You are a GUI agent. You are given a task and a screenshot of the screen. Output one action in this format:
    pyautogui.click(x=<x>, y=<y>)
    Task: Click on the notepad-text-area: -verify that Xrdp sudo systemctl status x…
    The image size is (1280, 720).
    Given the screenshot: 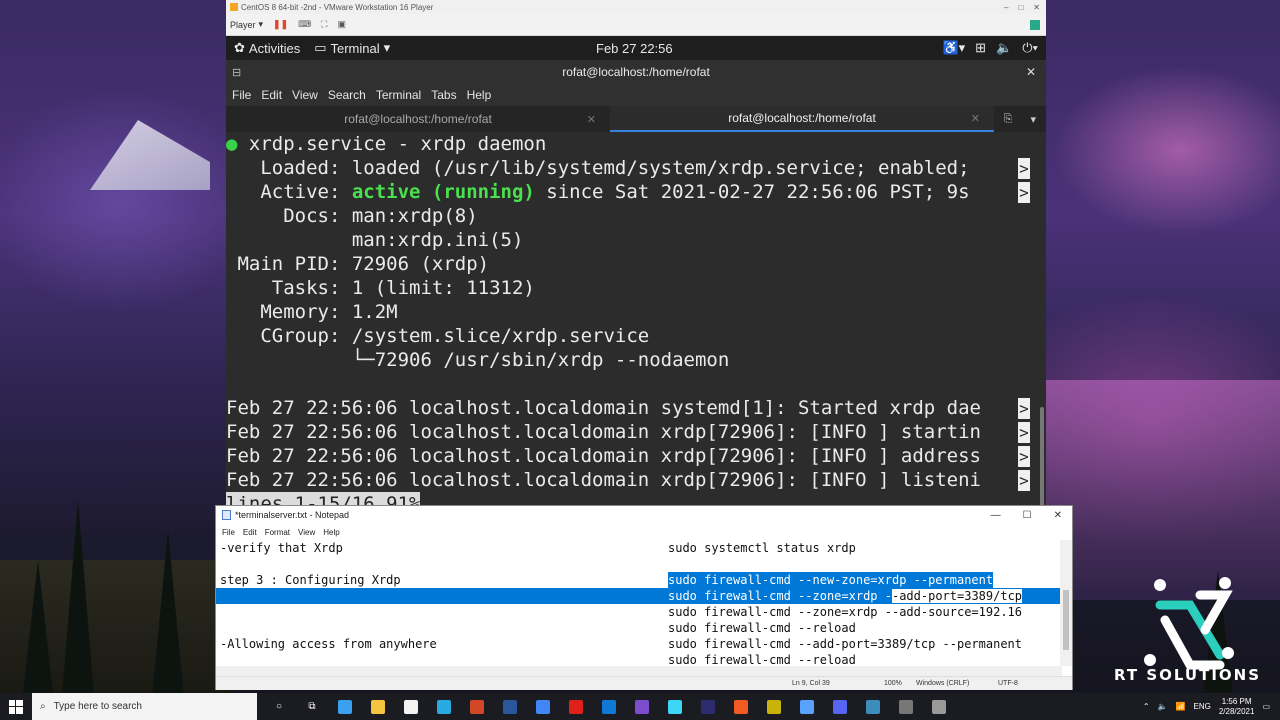 What is the action you would take?
    pyautogui.click(x=639, y=603)
    